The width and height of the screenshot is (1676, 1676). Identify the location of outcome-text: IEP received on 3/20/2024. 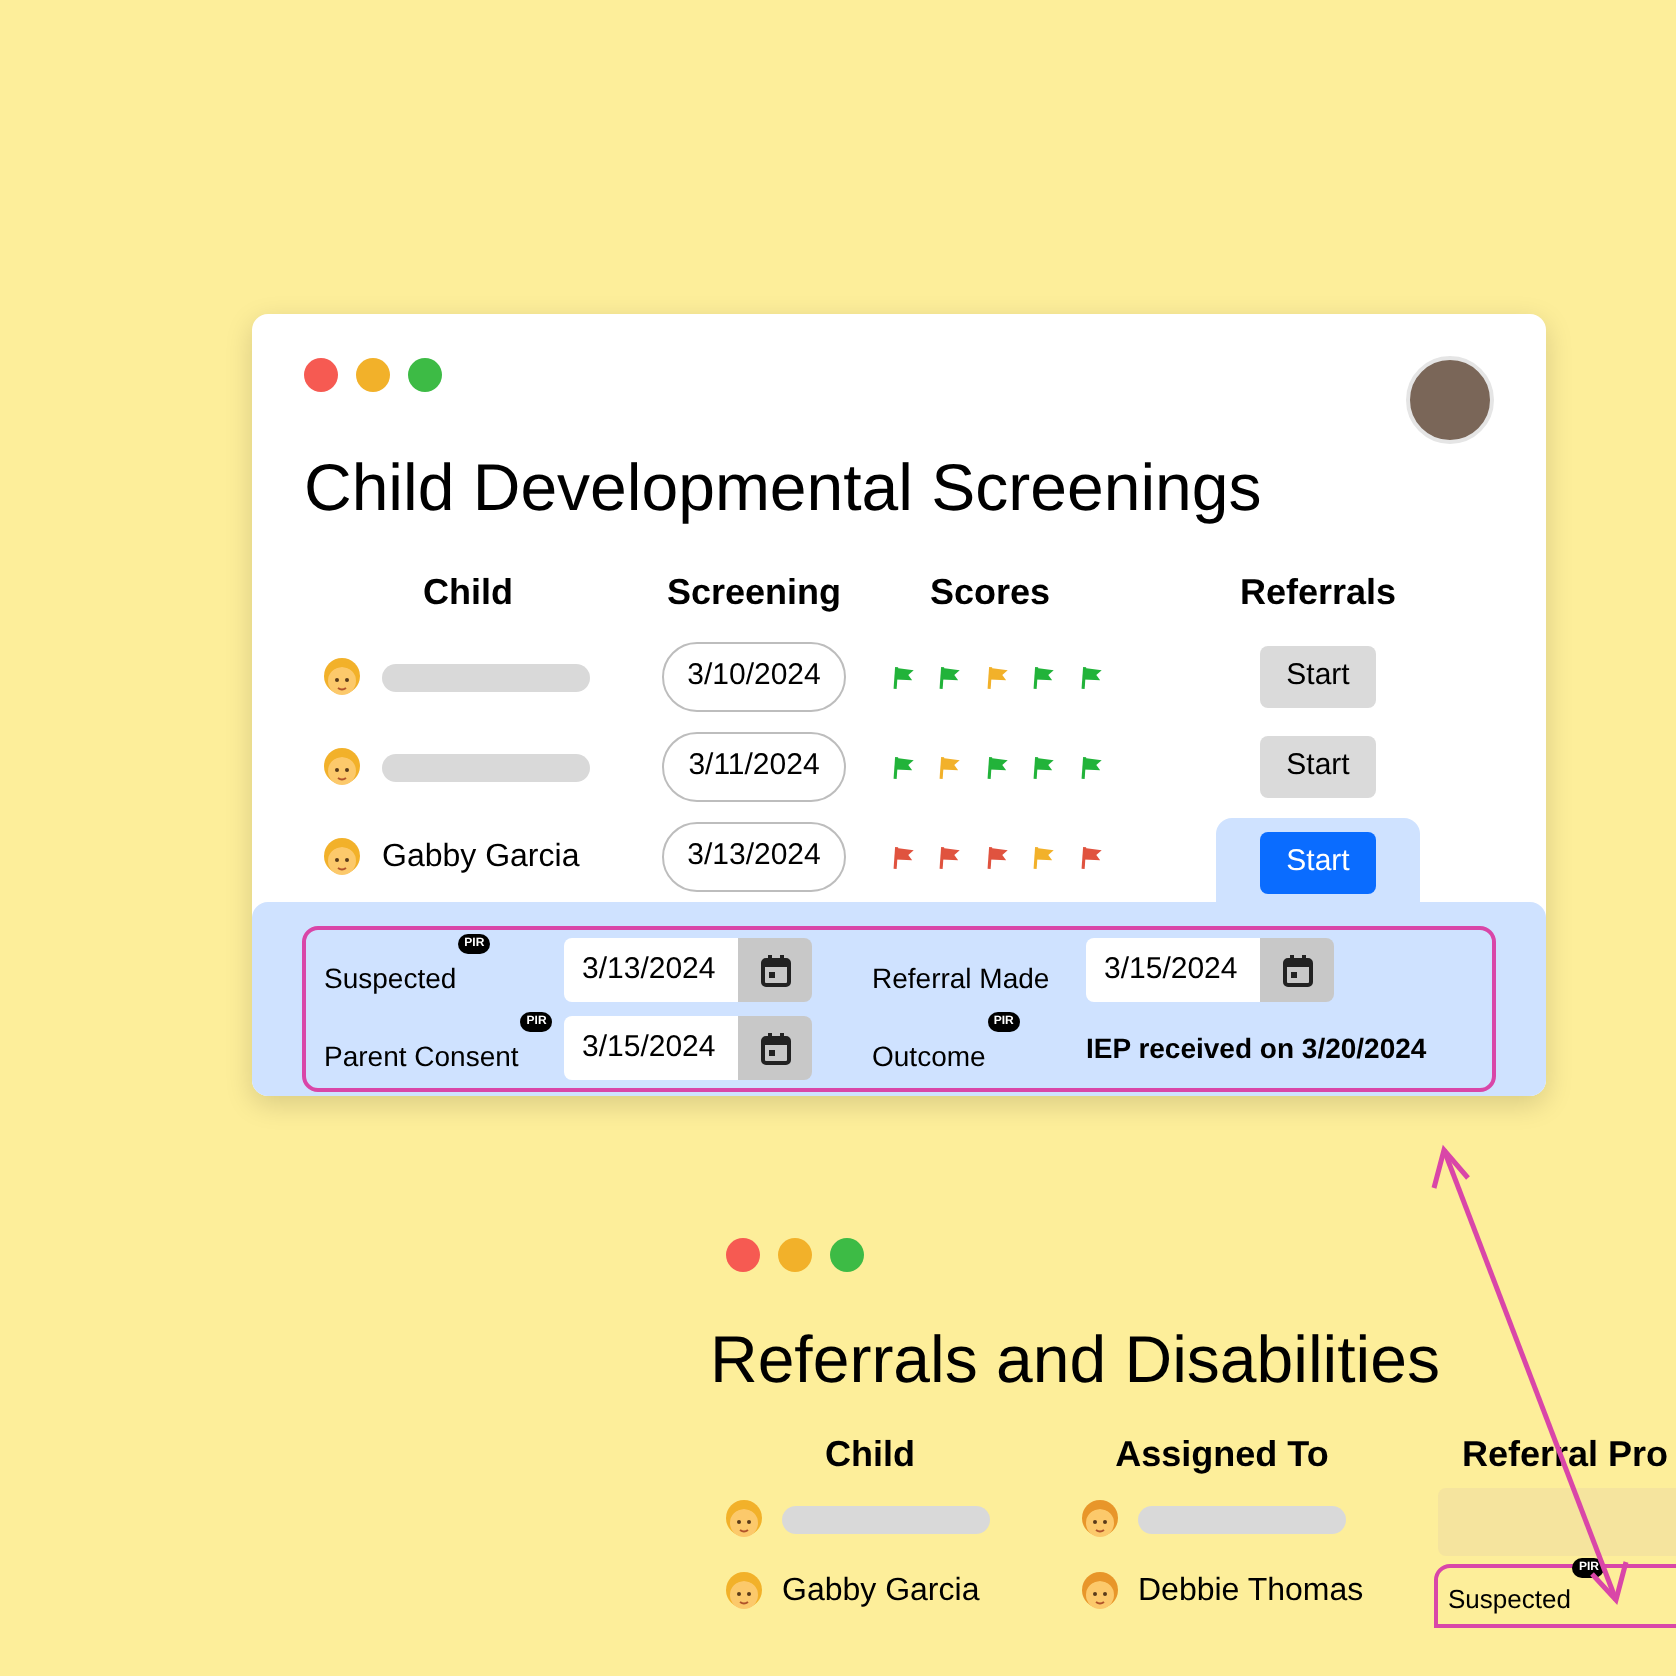
(1256, 1048).